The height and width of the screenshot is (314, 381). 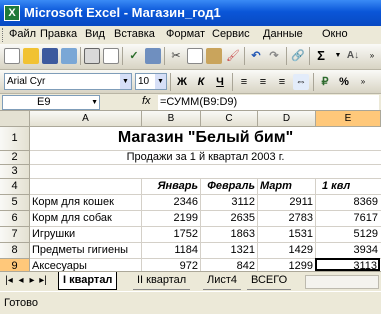 What do you see at coordinates (15, 158) in the screenshot?
I see `row-header-2: 2` at bounding box center [15, 158].